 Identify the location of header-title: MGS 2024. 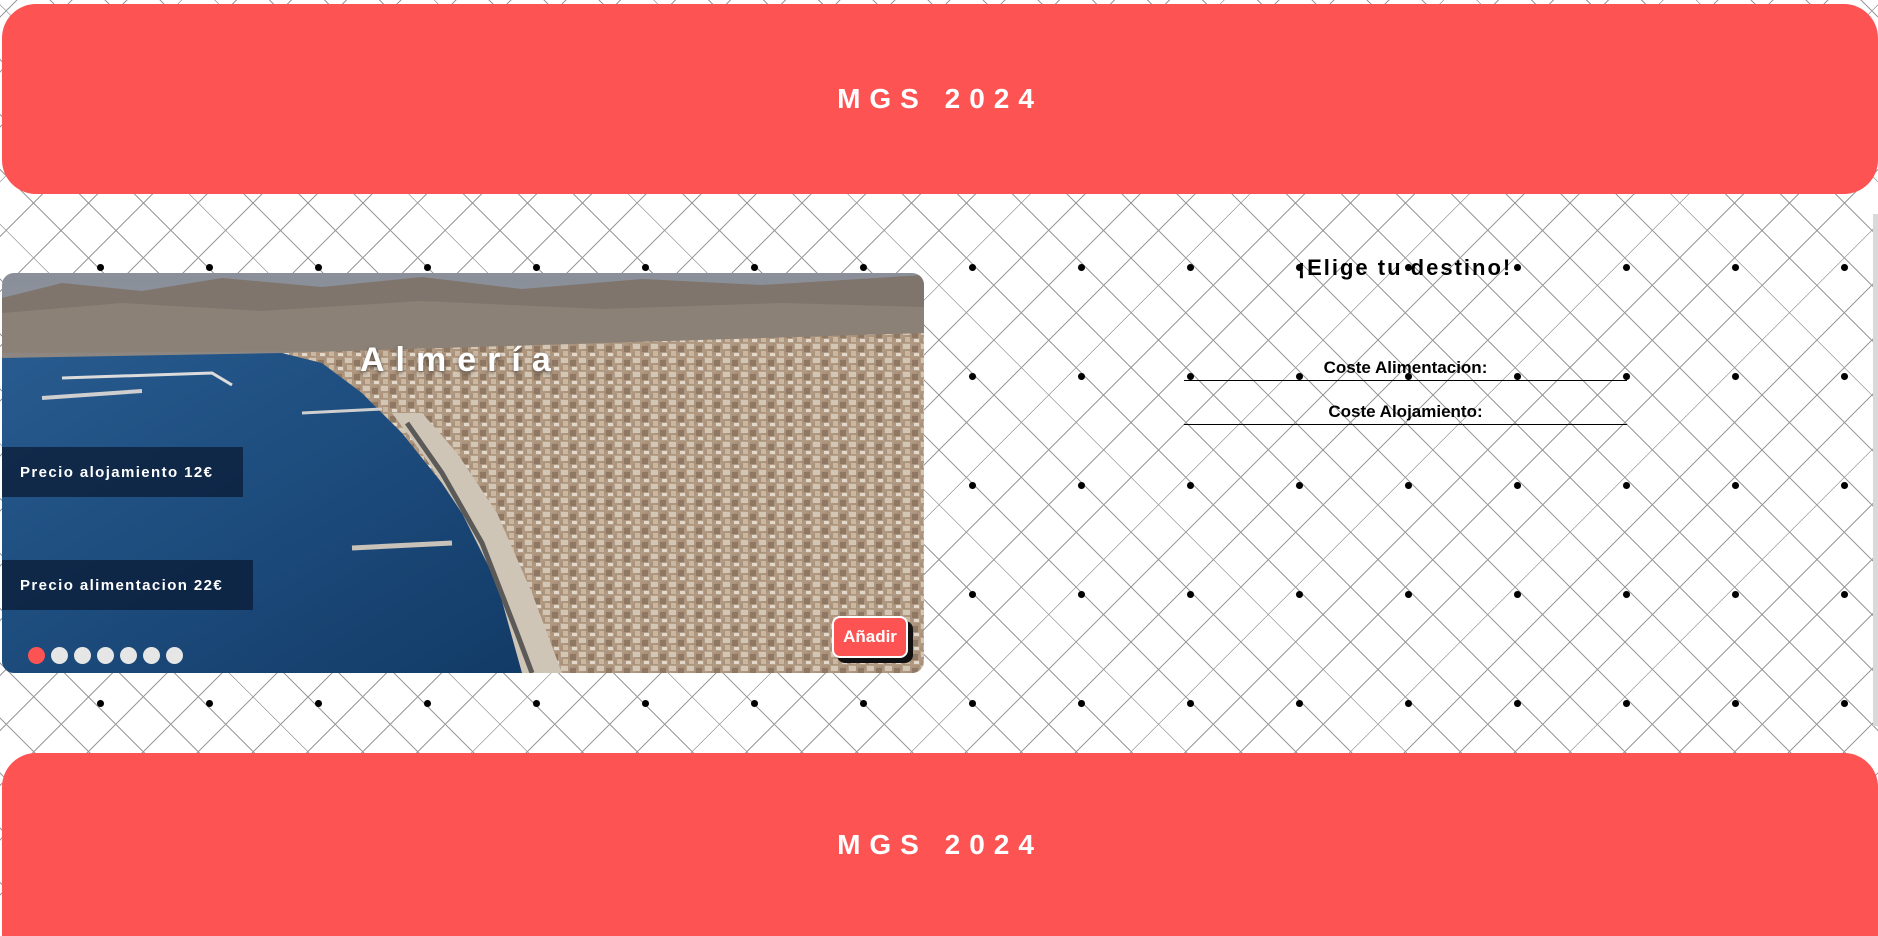
(940, 98).